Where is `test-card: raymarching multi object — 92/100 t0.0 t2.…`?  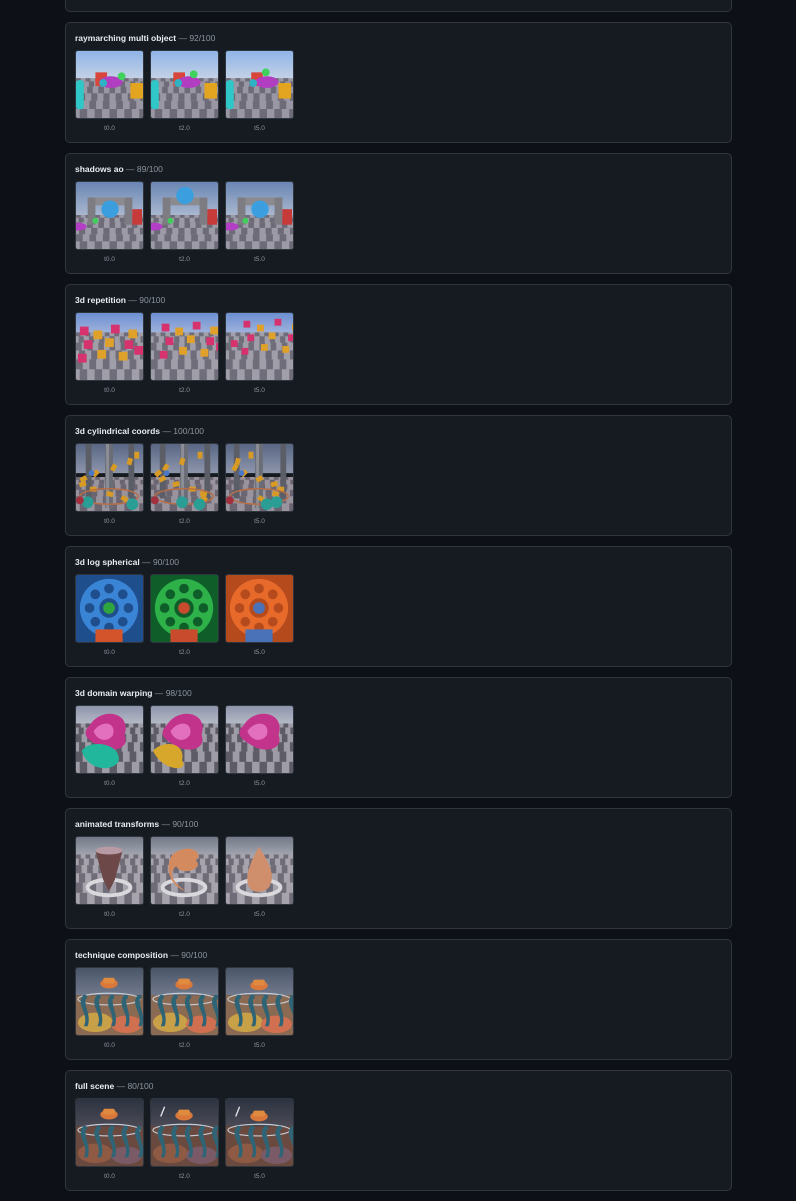 test-card: raymarching multi object — 92/100 t0.0 t2.… is located at coordinates (398, 82).